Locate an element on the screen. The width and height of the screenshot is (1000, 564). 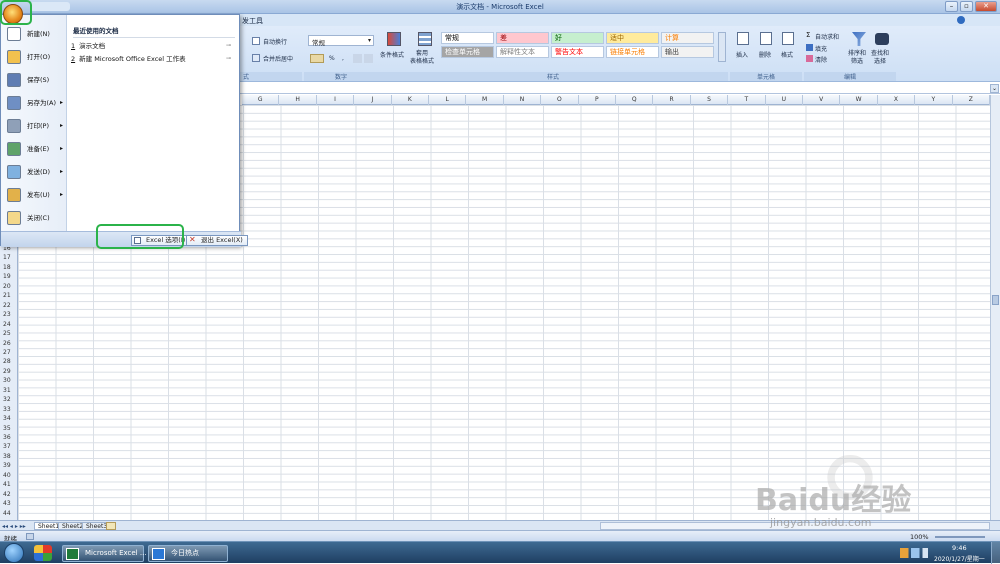
merge-center-button: 合并后居中 is located at coordinates (279, 58).